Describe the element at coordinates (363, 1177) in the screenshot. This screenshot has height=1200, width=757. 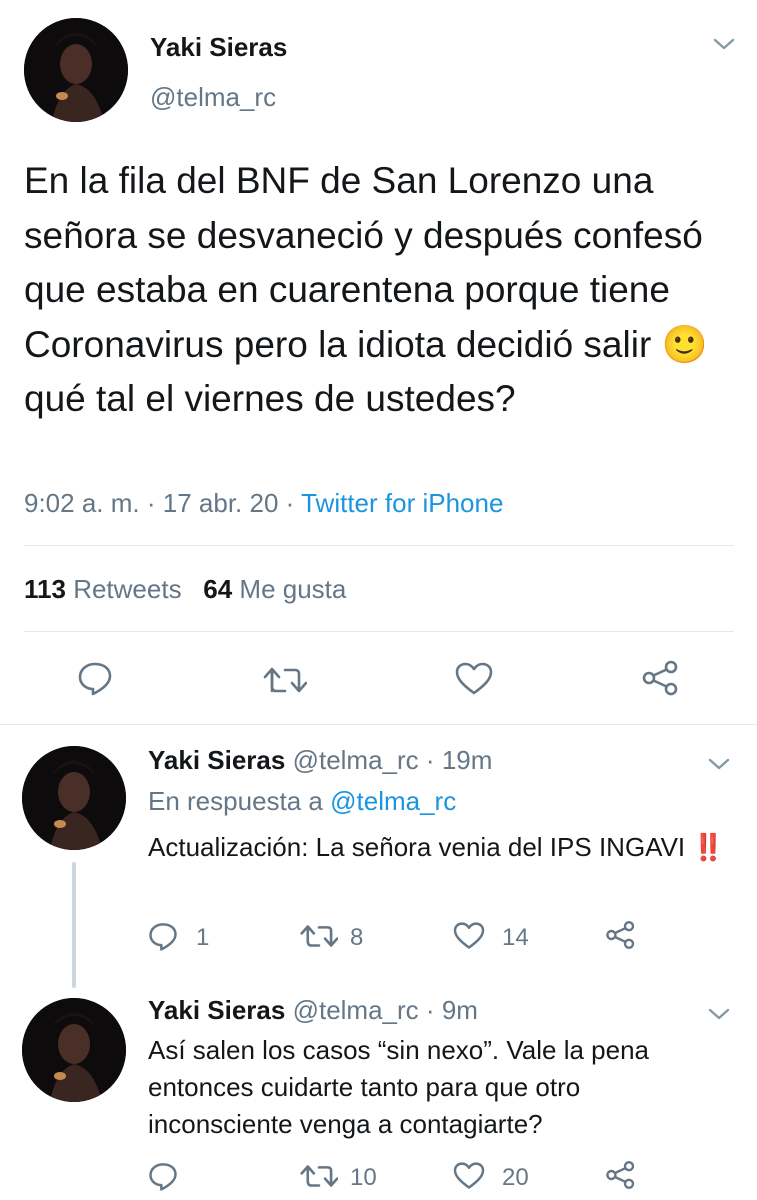
I see `retweet-count: 10` at that location.